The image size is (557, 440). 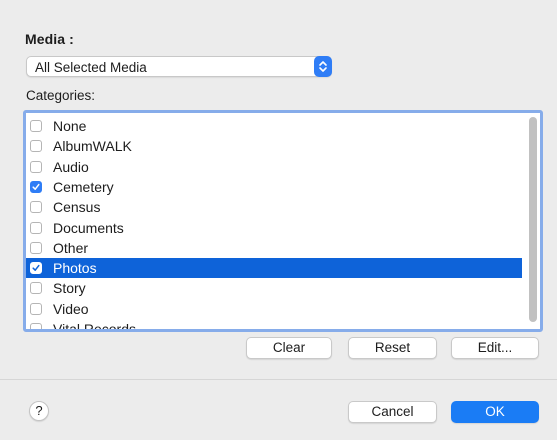 What do you see at coordinates (69, 288) in the screenshot?
I see `list-item-label: Story` at bounding box center [69, 288].